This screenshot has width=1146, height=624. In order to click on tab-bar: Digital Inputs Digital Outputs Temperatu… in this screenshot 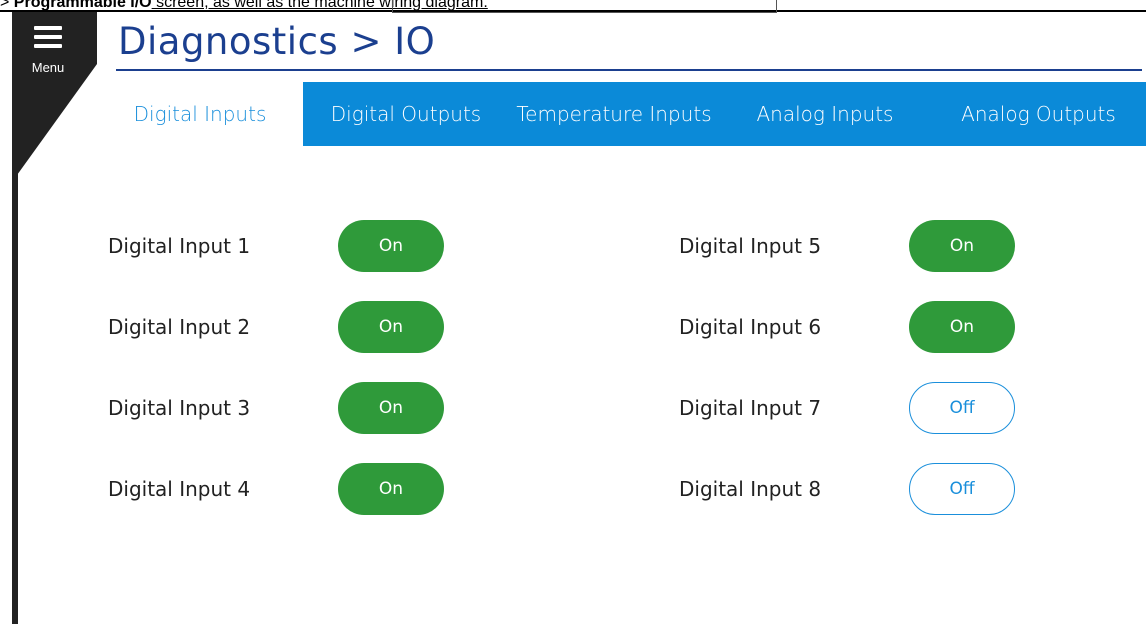, I will do `click(621, 114)`.